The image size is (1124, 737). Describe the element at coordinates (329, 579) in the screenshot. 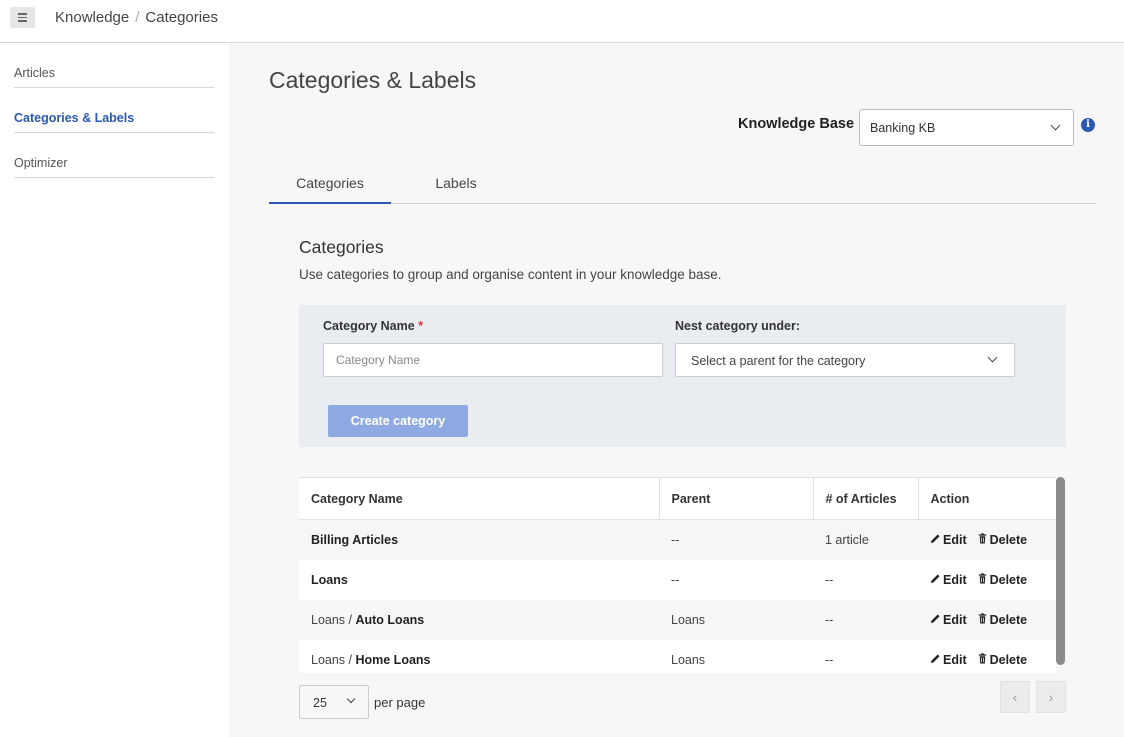

I see `category-name: Loans` at that location.